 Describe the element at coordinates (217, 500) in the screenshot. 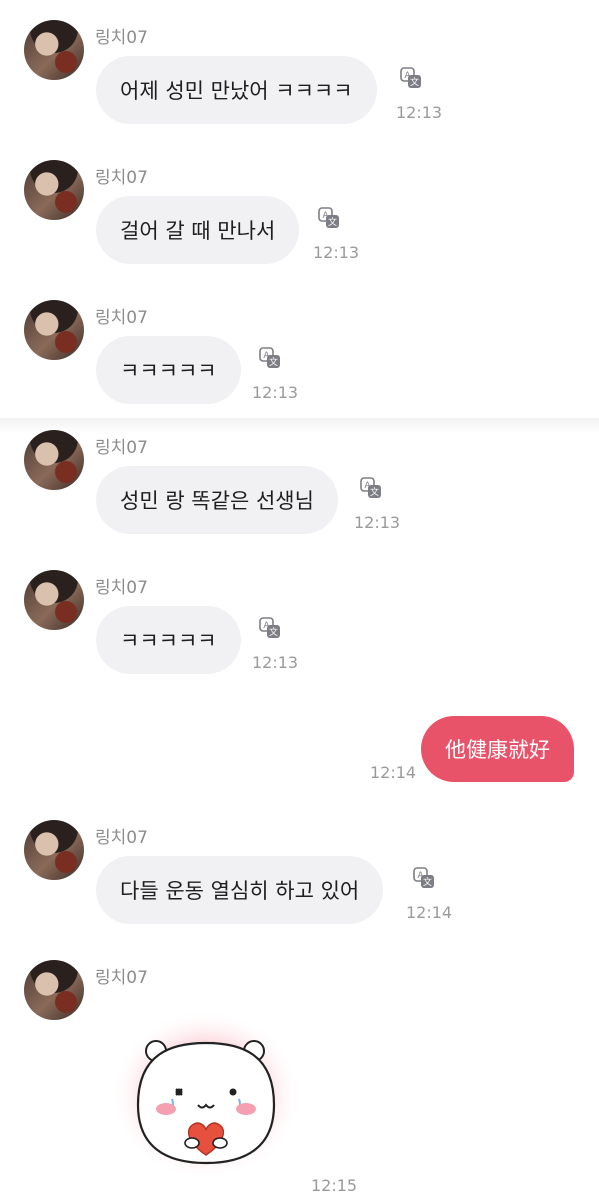

I see `message-bubble: 성민 랑 똑같은 선생님` at that location.